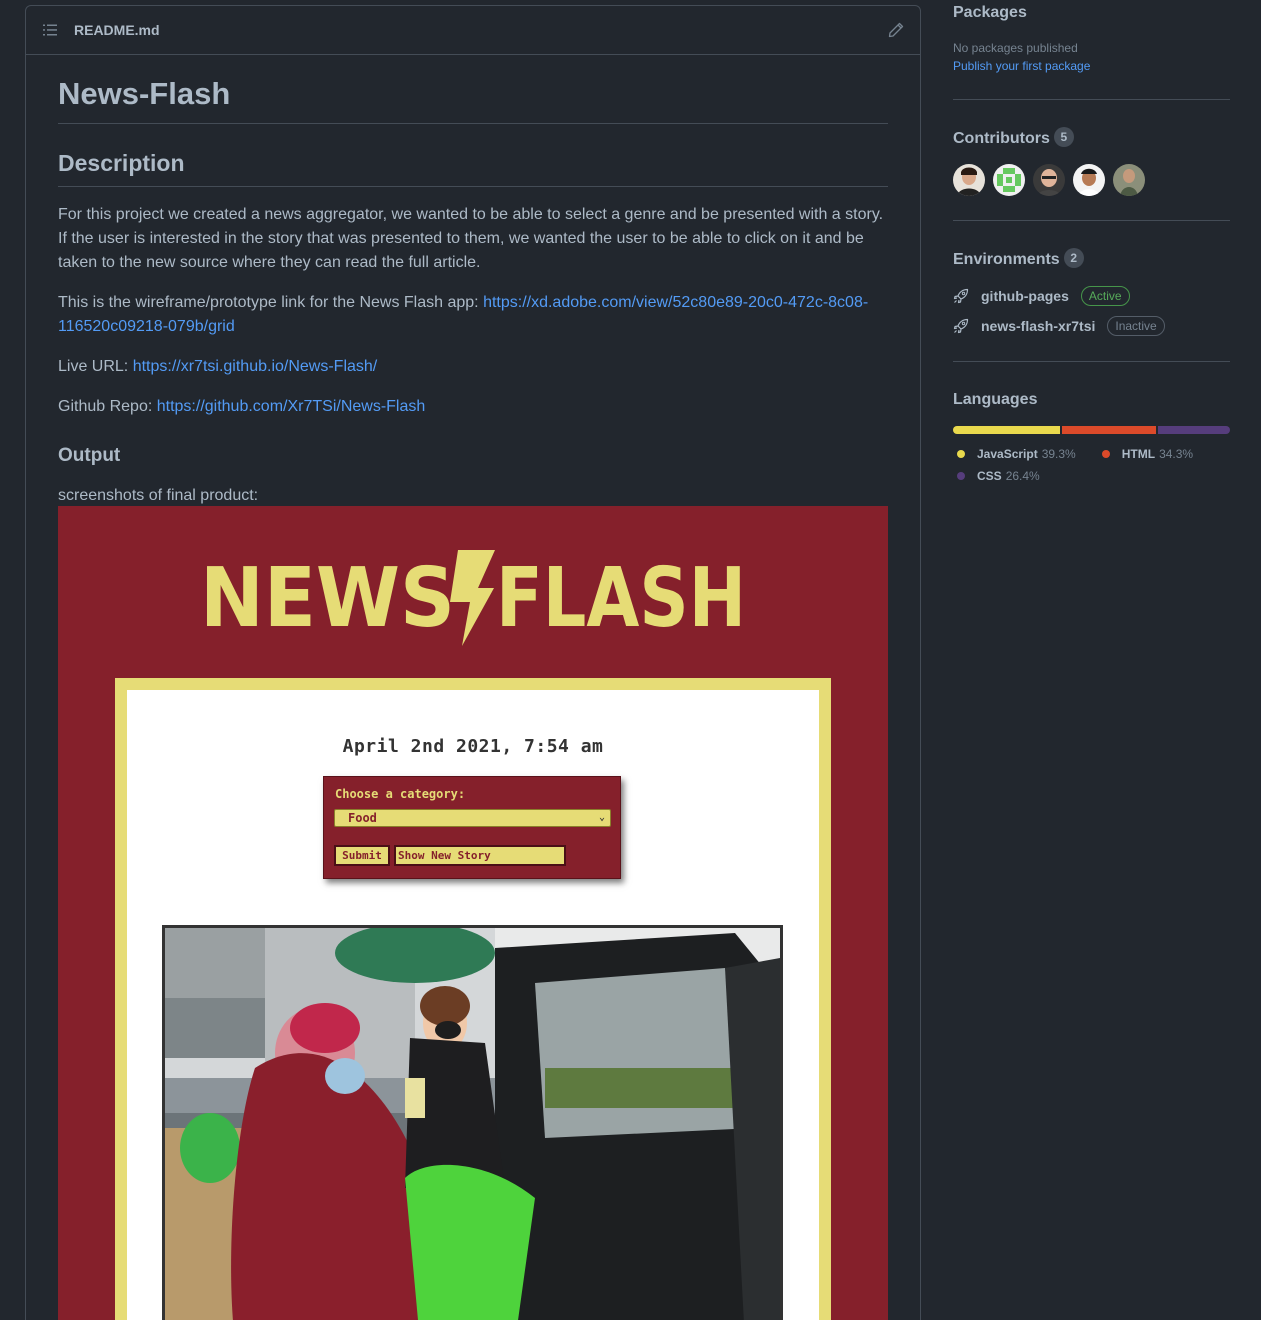 This screenshot has height=1320, width=1261. Describe the element at coordinates (1058, 454) in the screenshot. I see `language-percent: 39.3%` at that location.